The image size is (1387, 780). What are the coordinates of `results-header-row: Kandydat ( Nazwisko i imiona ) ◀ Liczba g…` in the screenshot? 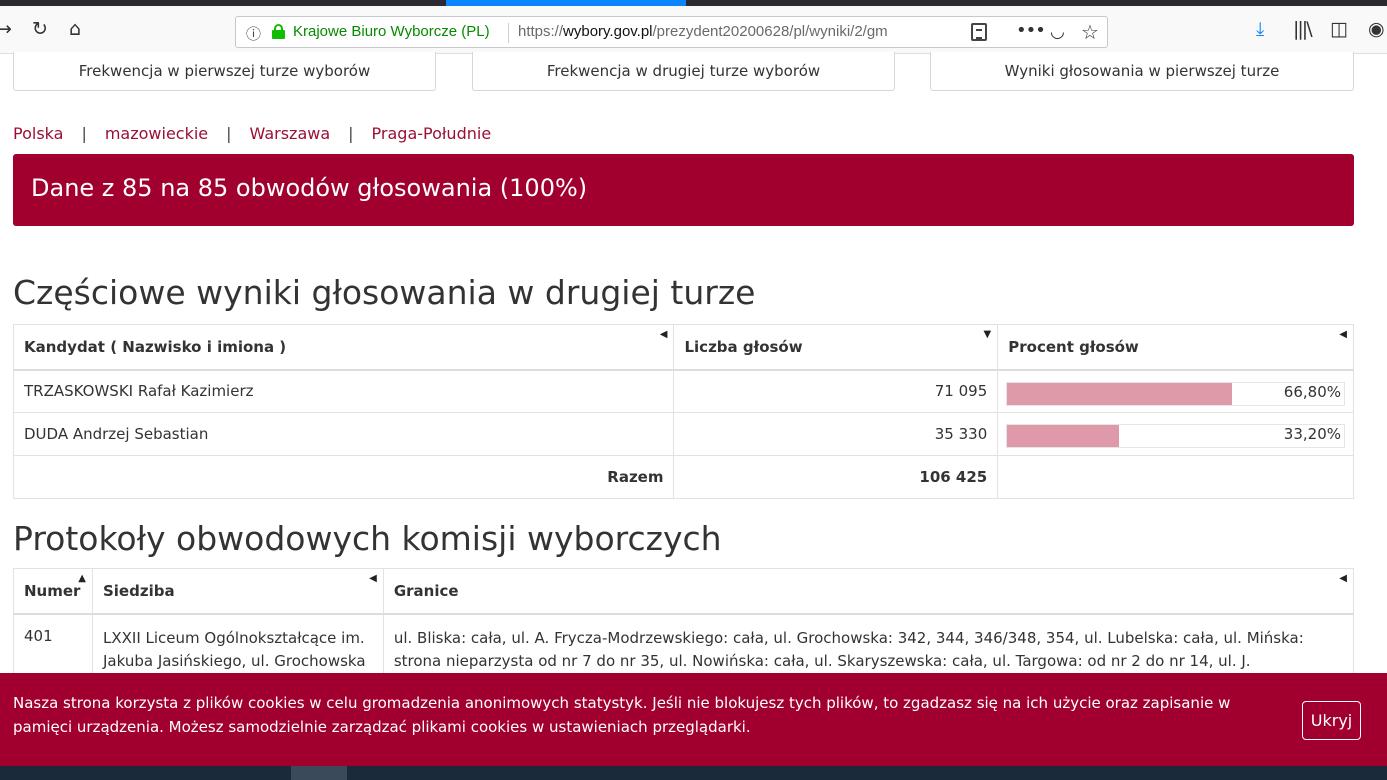 It's located at (683, 347).